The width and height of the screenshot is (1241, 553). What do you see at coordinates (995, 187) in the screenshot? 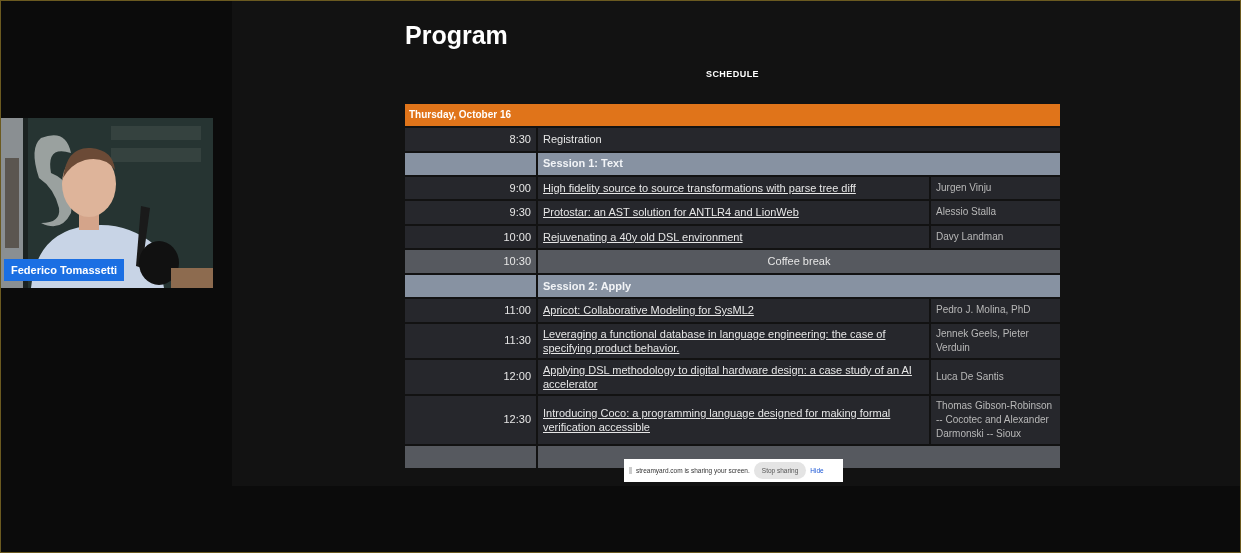
I see `speaker-cell: Jurgen Vinju` at bounding box center [995, 187].